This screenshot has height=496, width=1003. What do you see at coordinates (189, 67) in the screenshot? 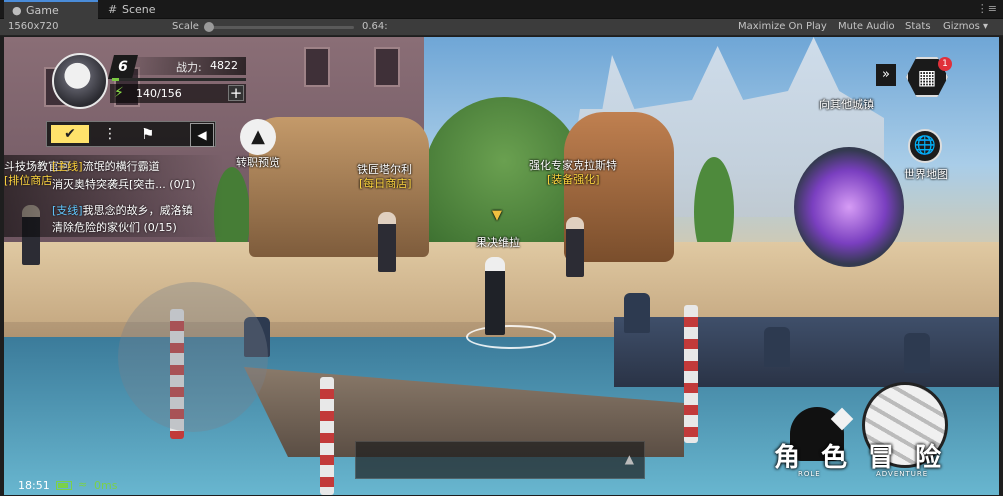
I see `power-label: 战力:` at bounding box center [189, 67].